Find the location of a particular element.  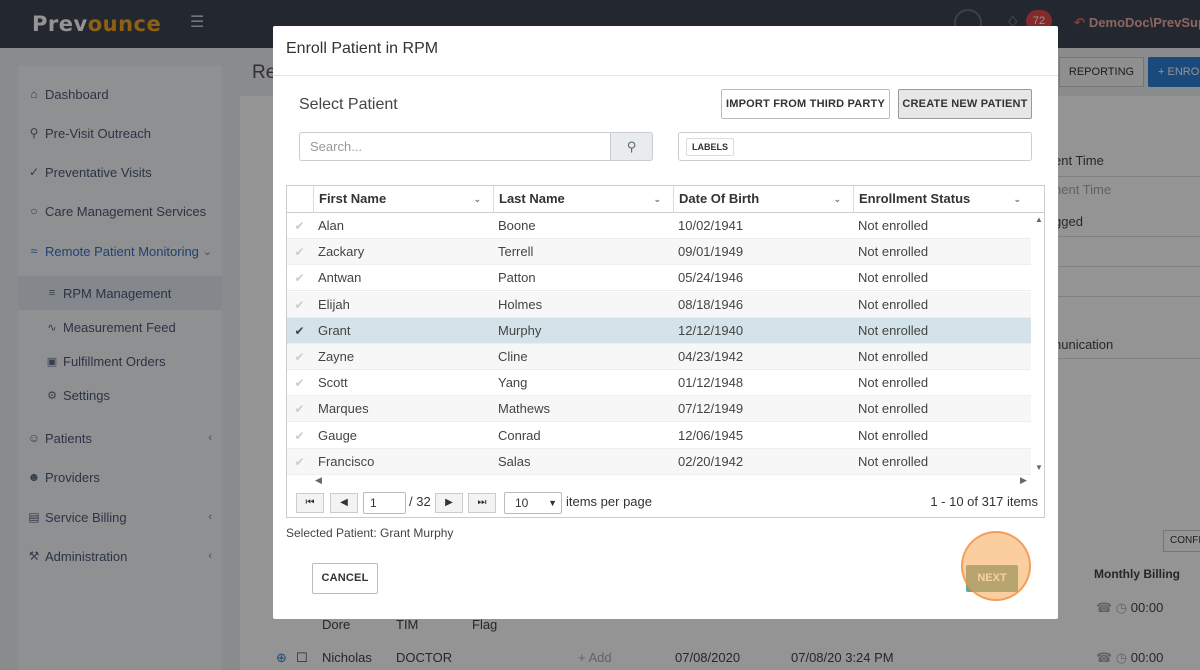

cell-last-name: Murphy is located at coordinates (520, 330).